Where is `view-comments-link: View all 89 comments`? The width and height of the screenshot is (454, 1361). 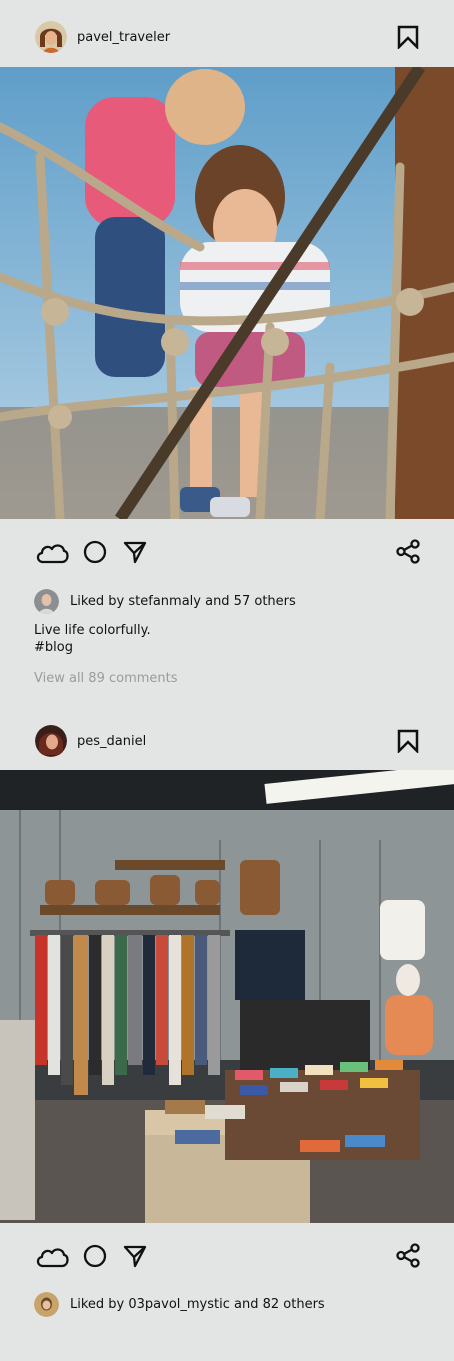 view-comments-link: View all 89 comments is located at coordinates (106, 678).